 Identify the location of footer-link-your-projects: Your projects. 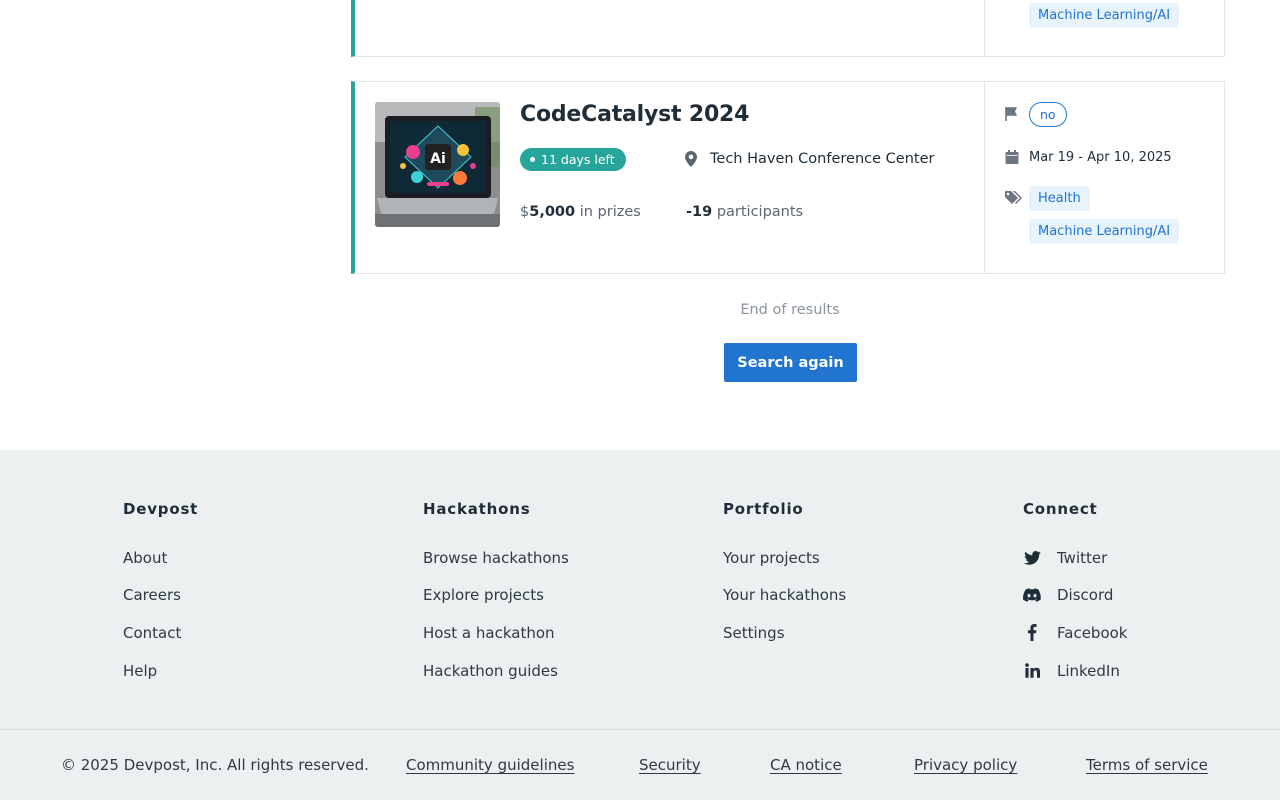
(784, 558).